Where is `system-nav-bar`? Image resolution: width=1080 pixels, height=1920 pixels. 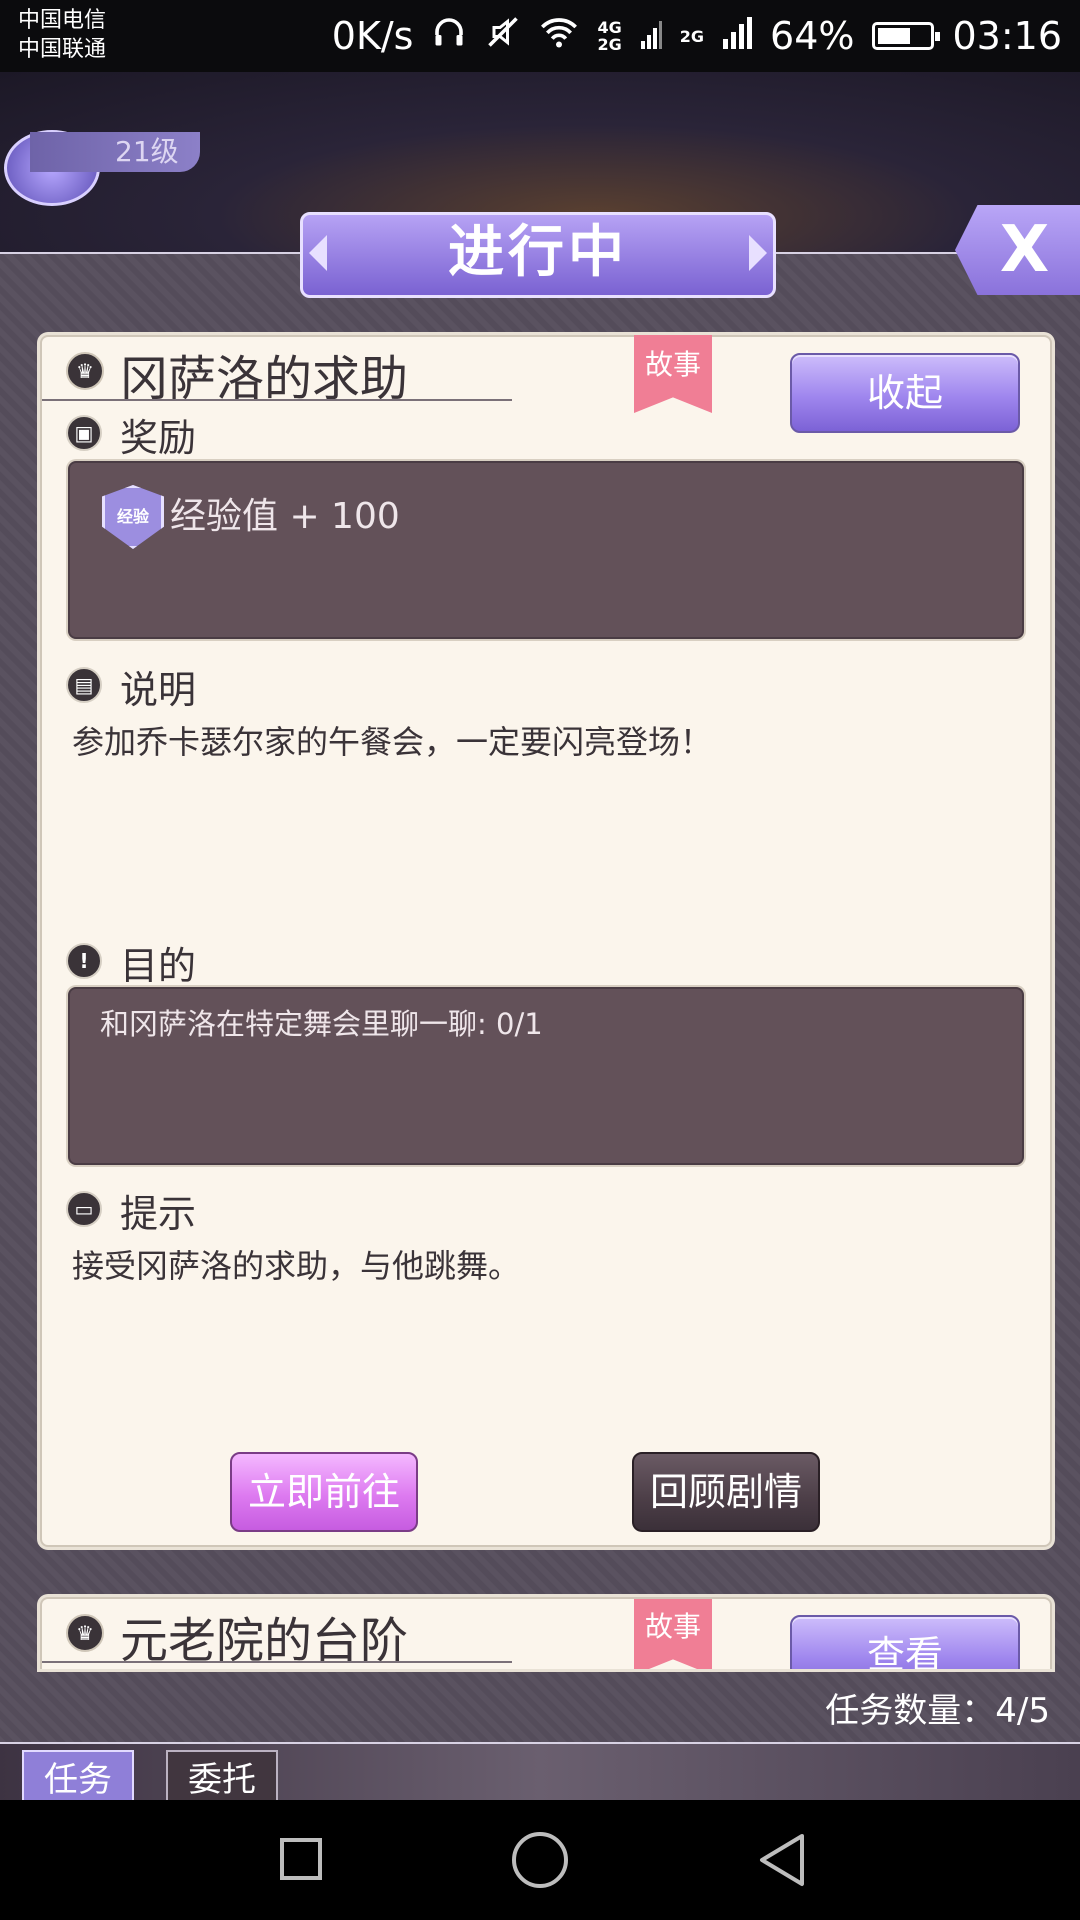
system-nav-bar is located at coordinates (540, 1860).